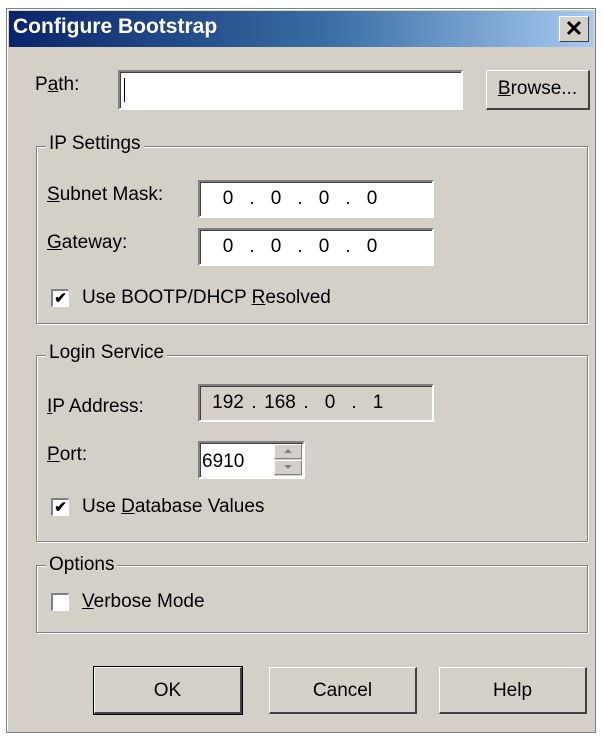 This screenshot has width=603, height=737. I want to click on ip-settings-legend: IP Settings, so click(95, 144).